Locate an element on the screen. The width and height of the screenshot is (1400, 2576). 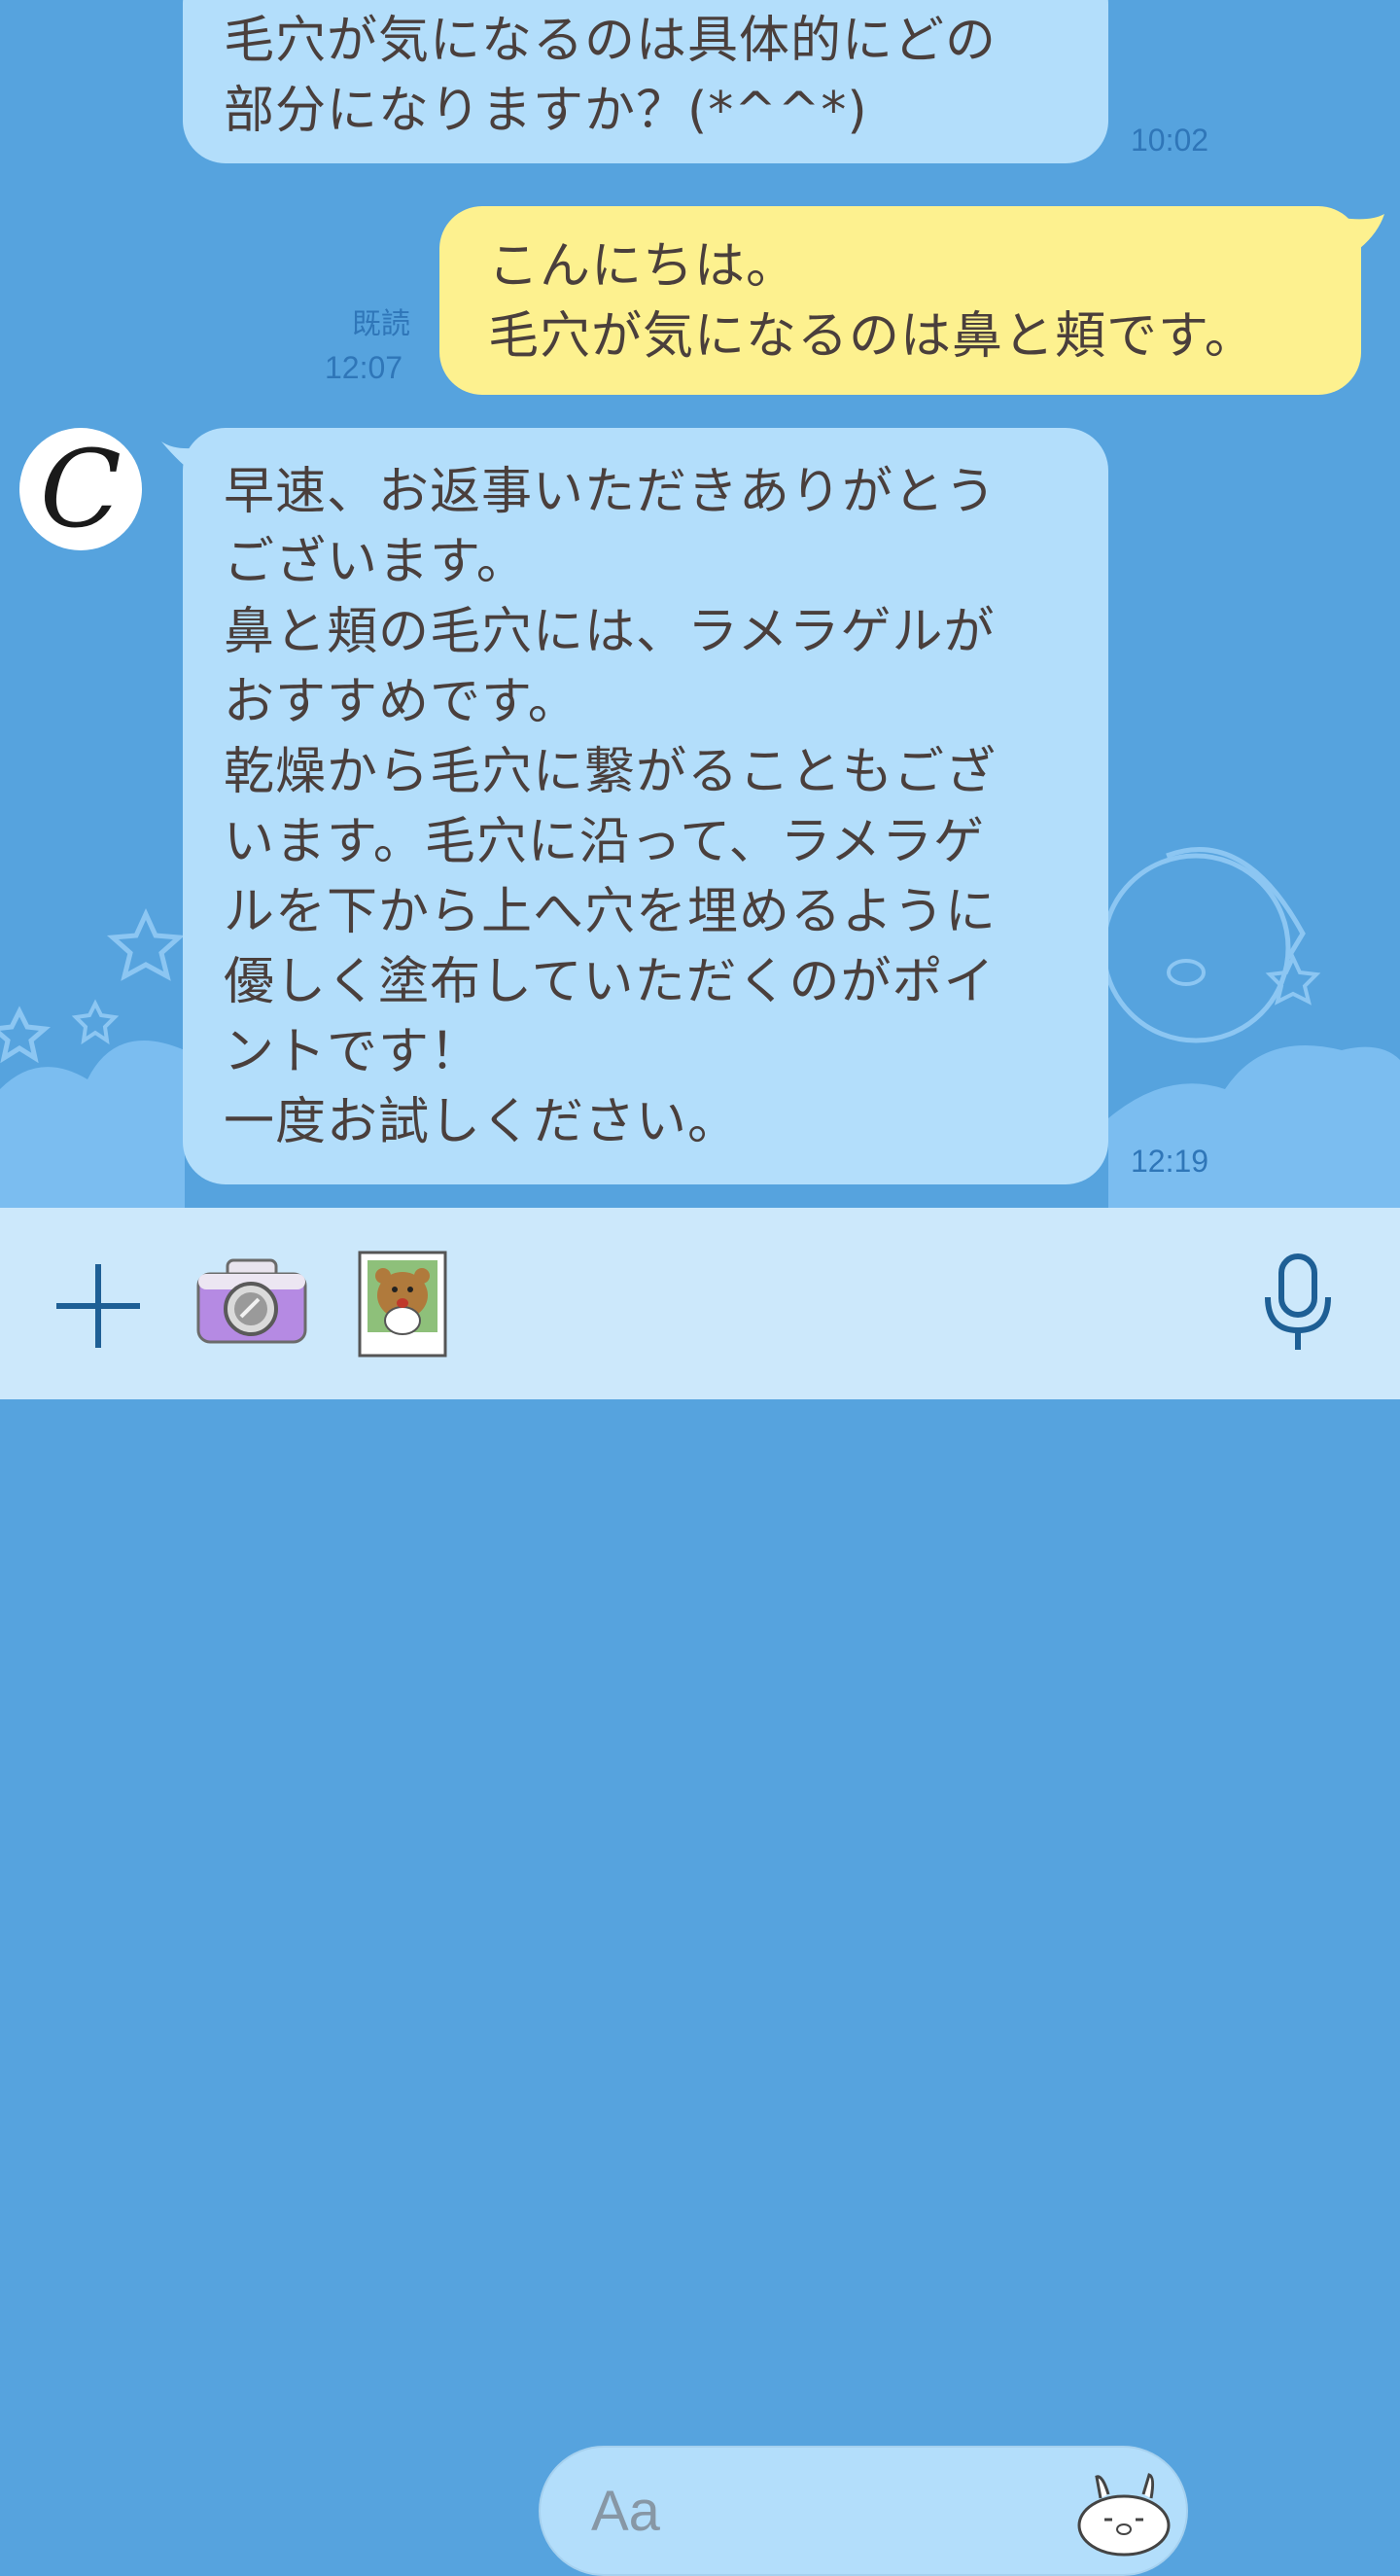
message-line: 部分になりますか？(*^^*) is located at coordinates (546, 111).